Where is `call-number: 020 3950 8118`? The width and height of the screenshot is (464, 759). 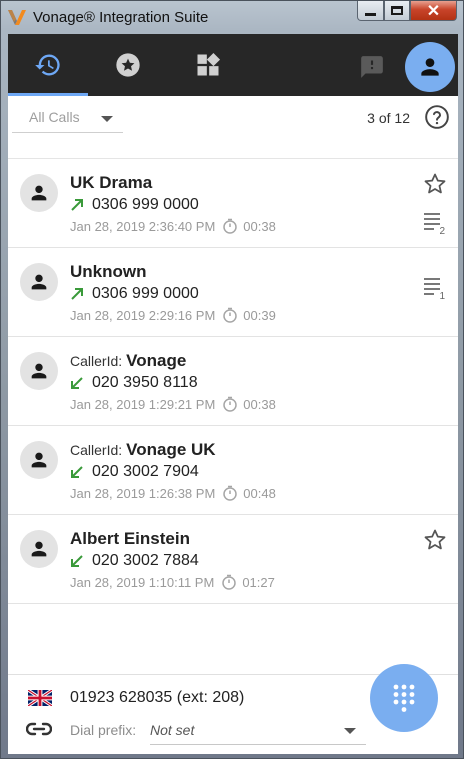 call-number: 020 3950 8118 is located at coordinates (145, 383).